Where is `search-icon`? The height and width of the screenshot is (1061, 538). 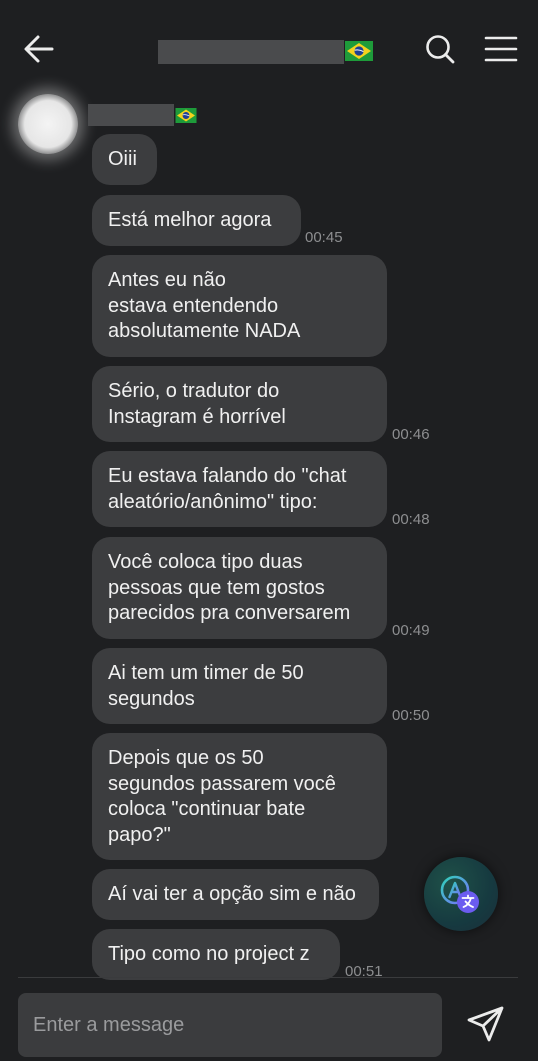 search-icon is located at coordinates (440, 49).